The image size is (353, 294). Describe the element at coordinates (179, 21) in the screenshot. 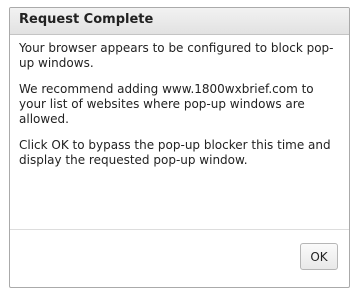

I see `dialog-titlebar: Request Complete` at that location.